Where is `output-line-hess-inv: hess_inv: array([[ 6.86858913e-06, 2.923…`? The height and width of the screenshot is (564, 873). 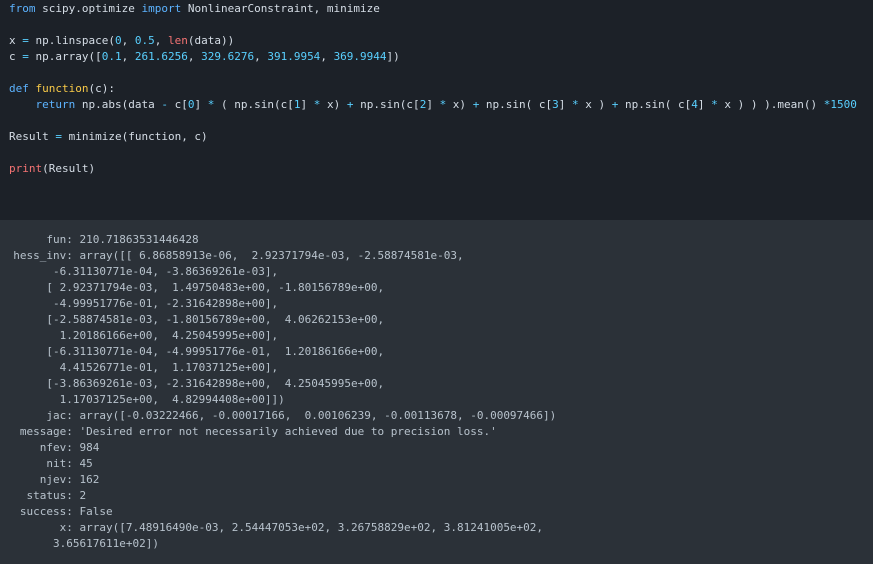
output-line-hess-inv: hess_inv: array([[ 6.86858913e-06, 2.923… is located at coordinates (232, 255).